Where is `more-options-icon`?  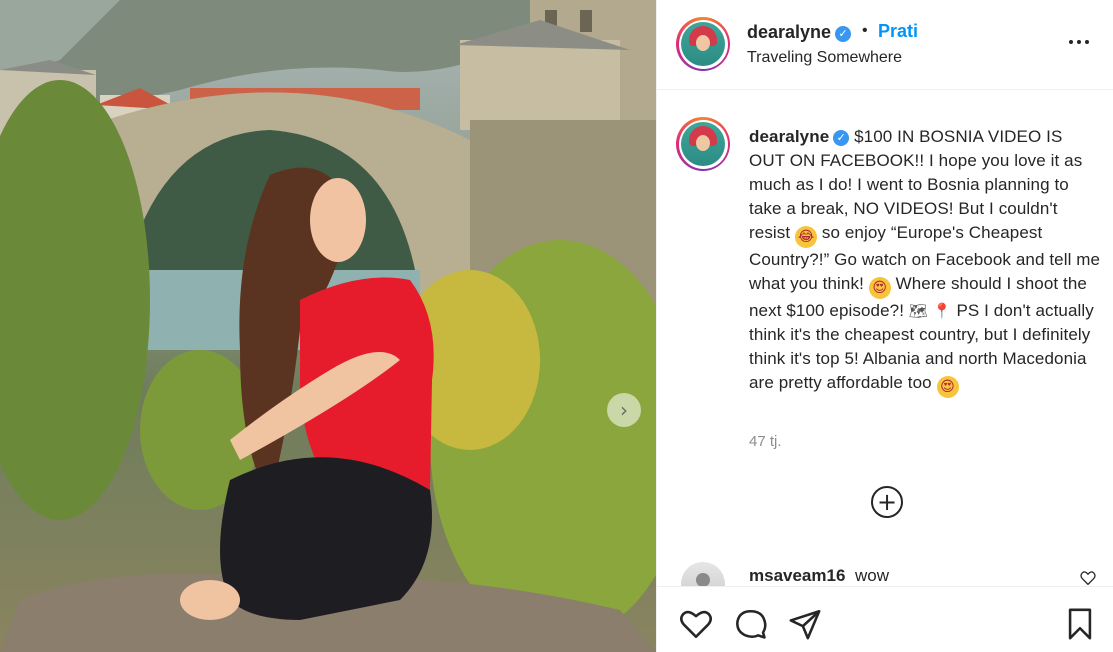 more-options-icon is located at coordinates (1079, 42).